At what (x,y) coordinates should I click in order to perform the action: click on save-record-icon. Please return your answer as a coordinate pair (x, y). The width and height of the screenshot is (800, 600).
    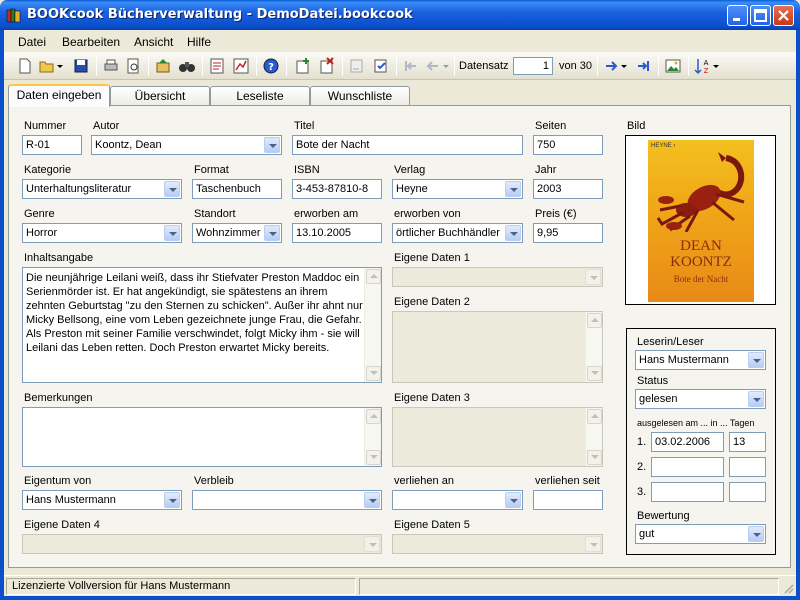
    Looking at the image, I should click on (381, 66).